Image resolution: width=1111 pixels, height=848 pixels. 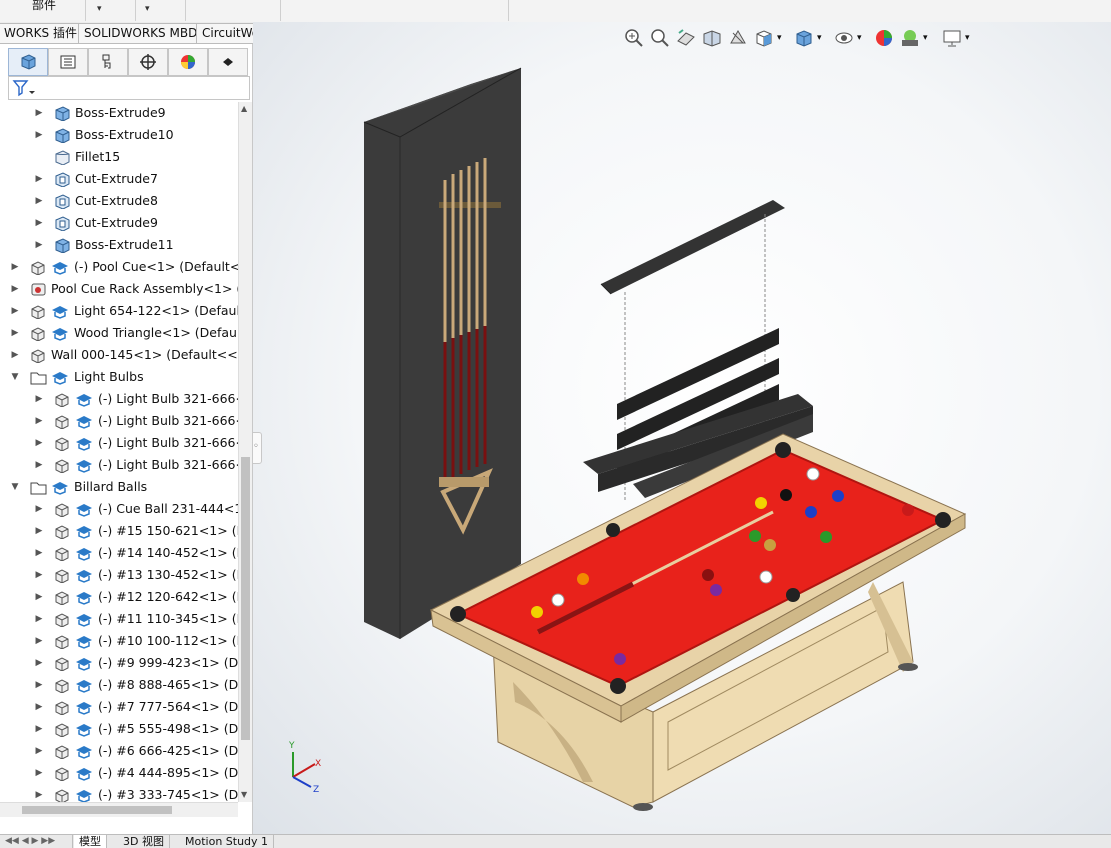 What do you see at coordinates (442, 353) in the screenshot?
I see `cue-rack-wall` at bounding box center [442, 353].